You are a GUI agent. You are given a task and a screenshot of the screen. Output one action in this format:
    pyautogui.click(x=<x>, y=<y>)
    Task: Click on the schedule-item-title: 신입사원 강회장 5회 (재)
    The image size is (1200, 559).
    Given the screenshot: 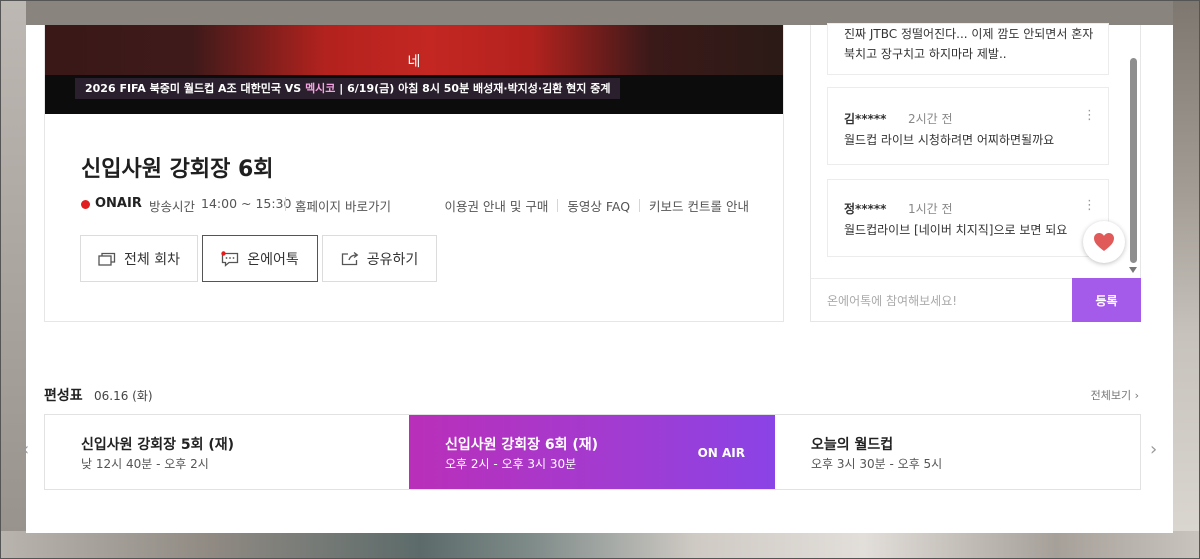 What is the action you would take?
    pyautogui.click(x=158, y=445)
    